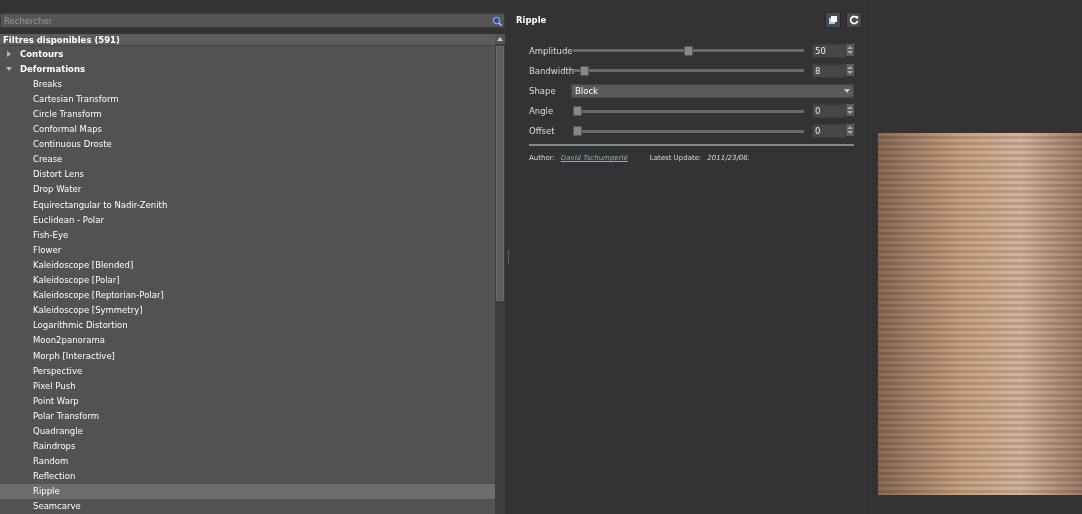  I want to click on scrollbar, so click(500, 274).